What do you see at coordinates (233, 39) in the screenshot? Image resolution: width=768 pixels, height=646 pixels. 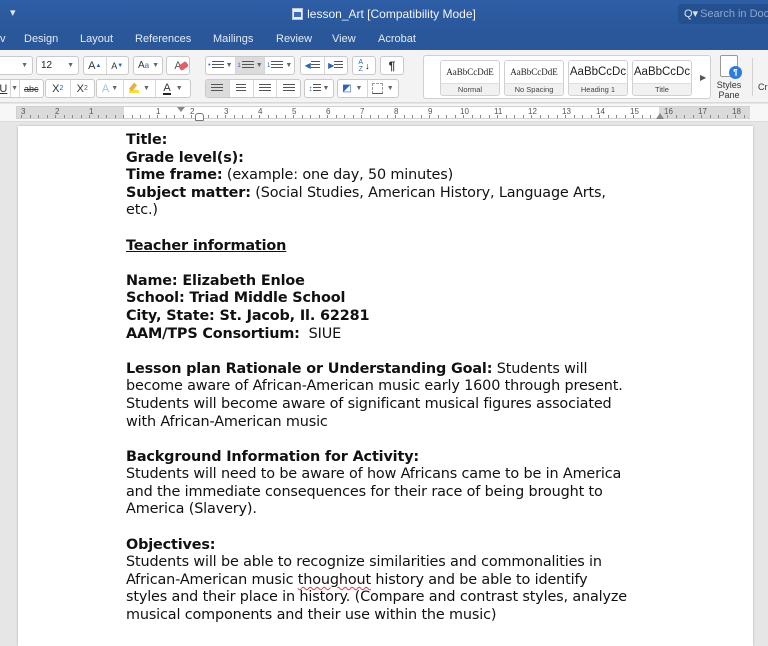 I see `tab-mailings: Mailings` at bounding box center [233, 39].